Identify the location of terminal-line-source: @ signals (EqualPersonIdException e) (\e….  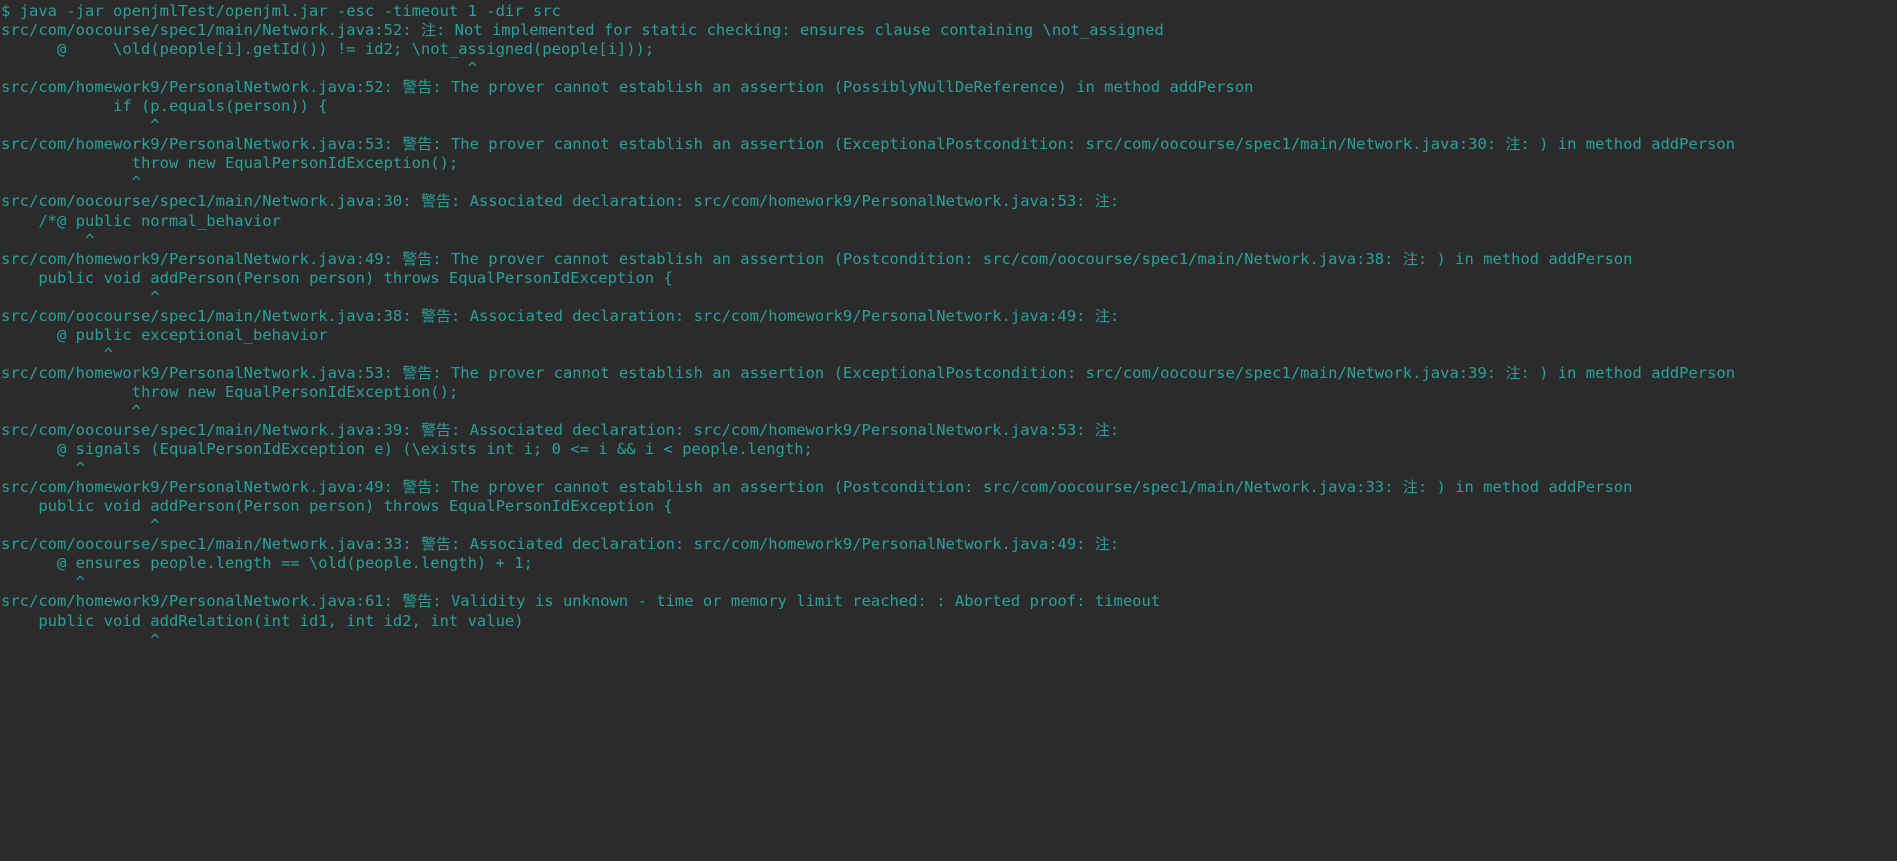
(407, 449).